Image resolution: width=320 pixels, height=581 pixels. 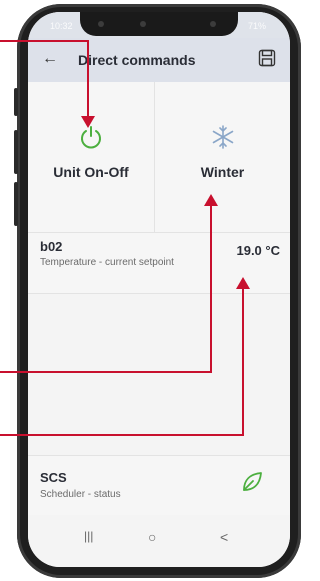 I want to click on scheduler-row: SCS Scheduler - status, so click(x=159, y=486).